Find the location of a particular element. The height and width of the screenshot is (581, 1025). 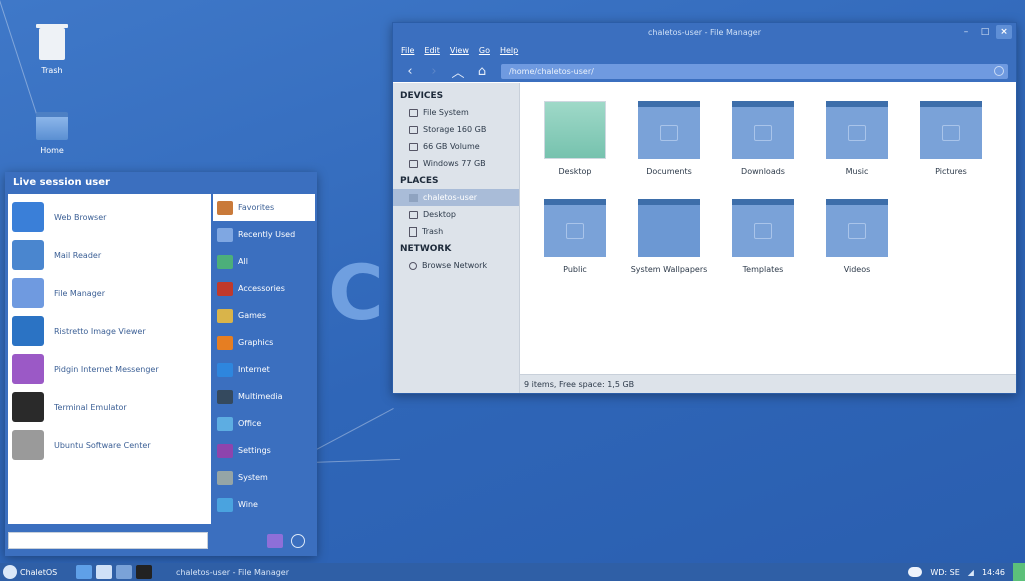

sidebar-item-home: chaletos-user is located at coordinates (456, 197).